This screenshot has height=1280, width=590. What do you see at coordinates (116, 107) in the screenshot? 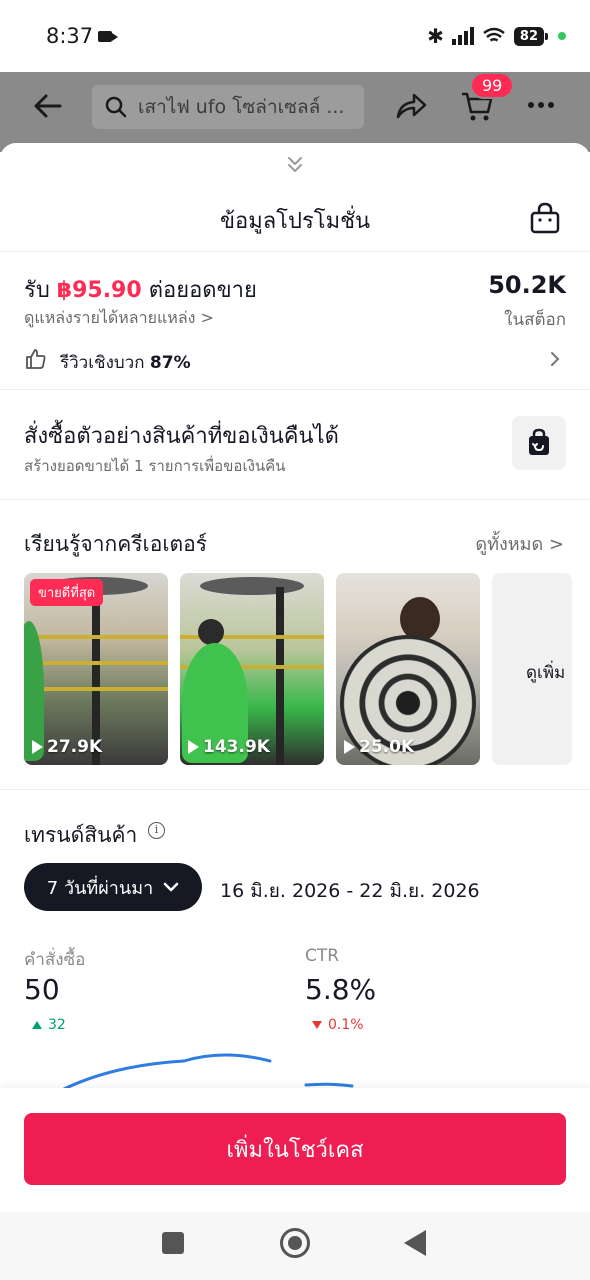
I see `search-icon` at bounding box center [116, 107].